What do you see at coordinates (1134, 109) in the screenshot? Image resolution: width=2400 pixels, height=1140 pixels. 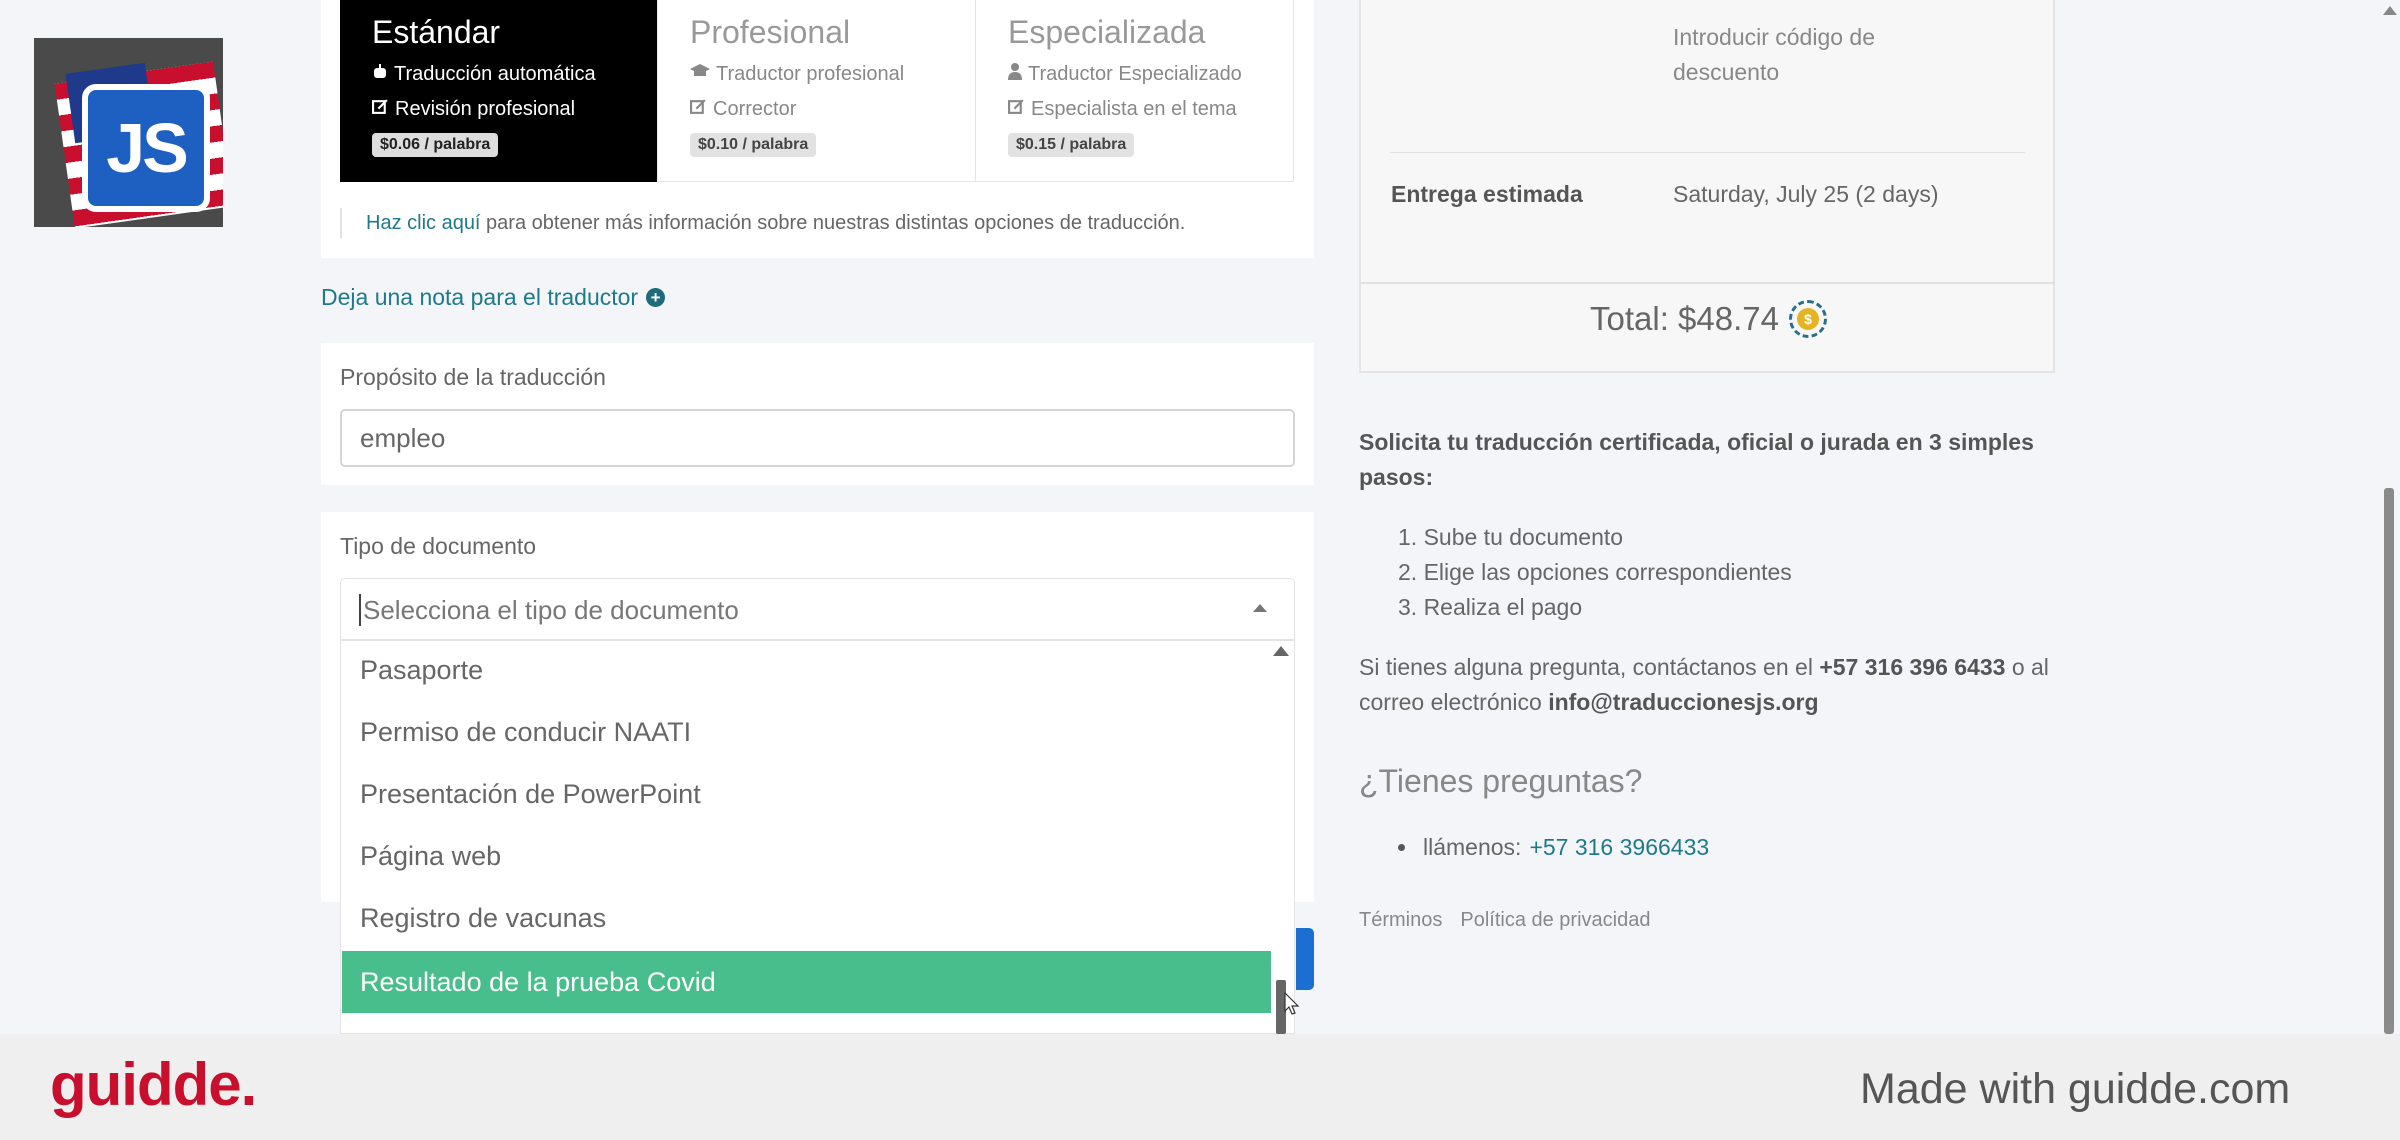 I see `tier-feature: Especialista en el tema` at bounding box center [1134, 109].